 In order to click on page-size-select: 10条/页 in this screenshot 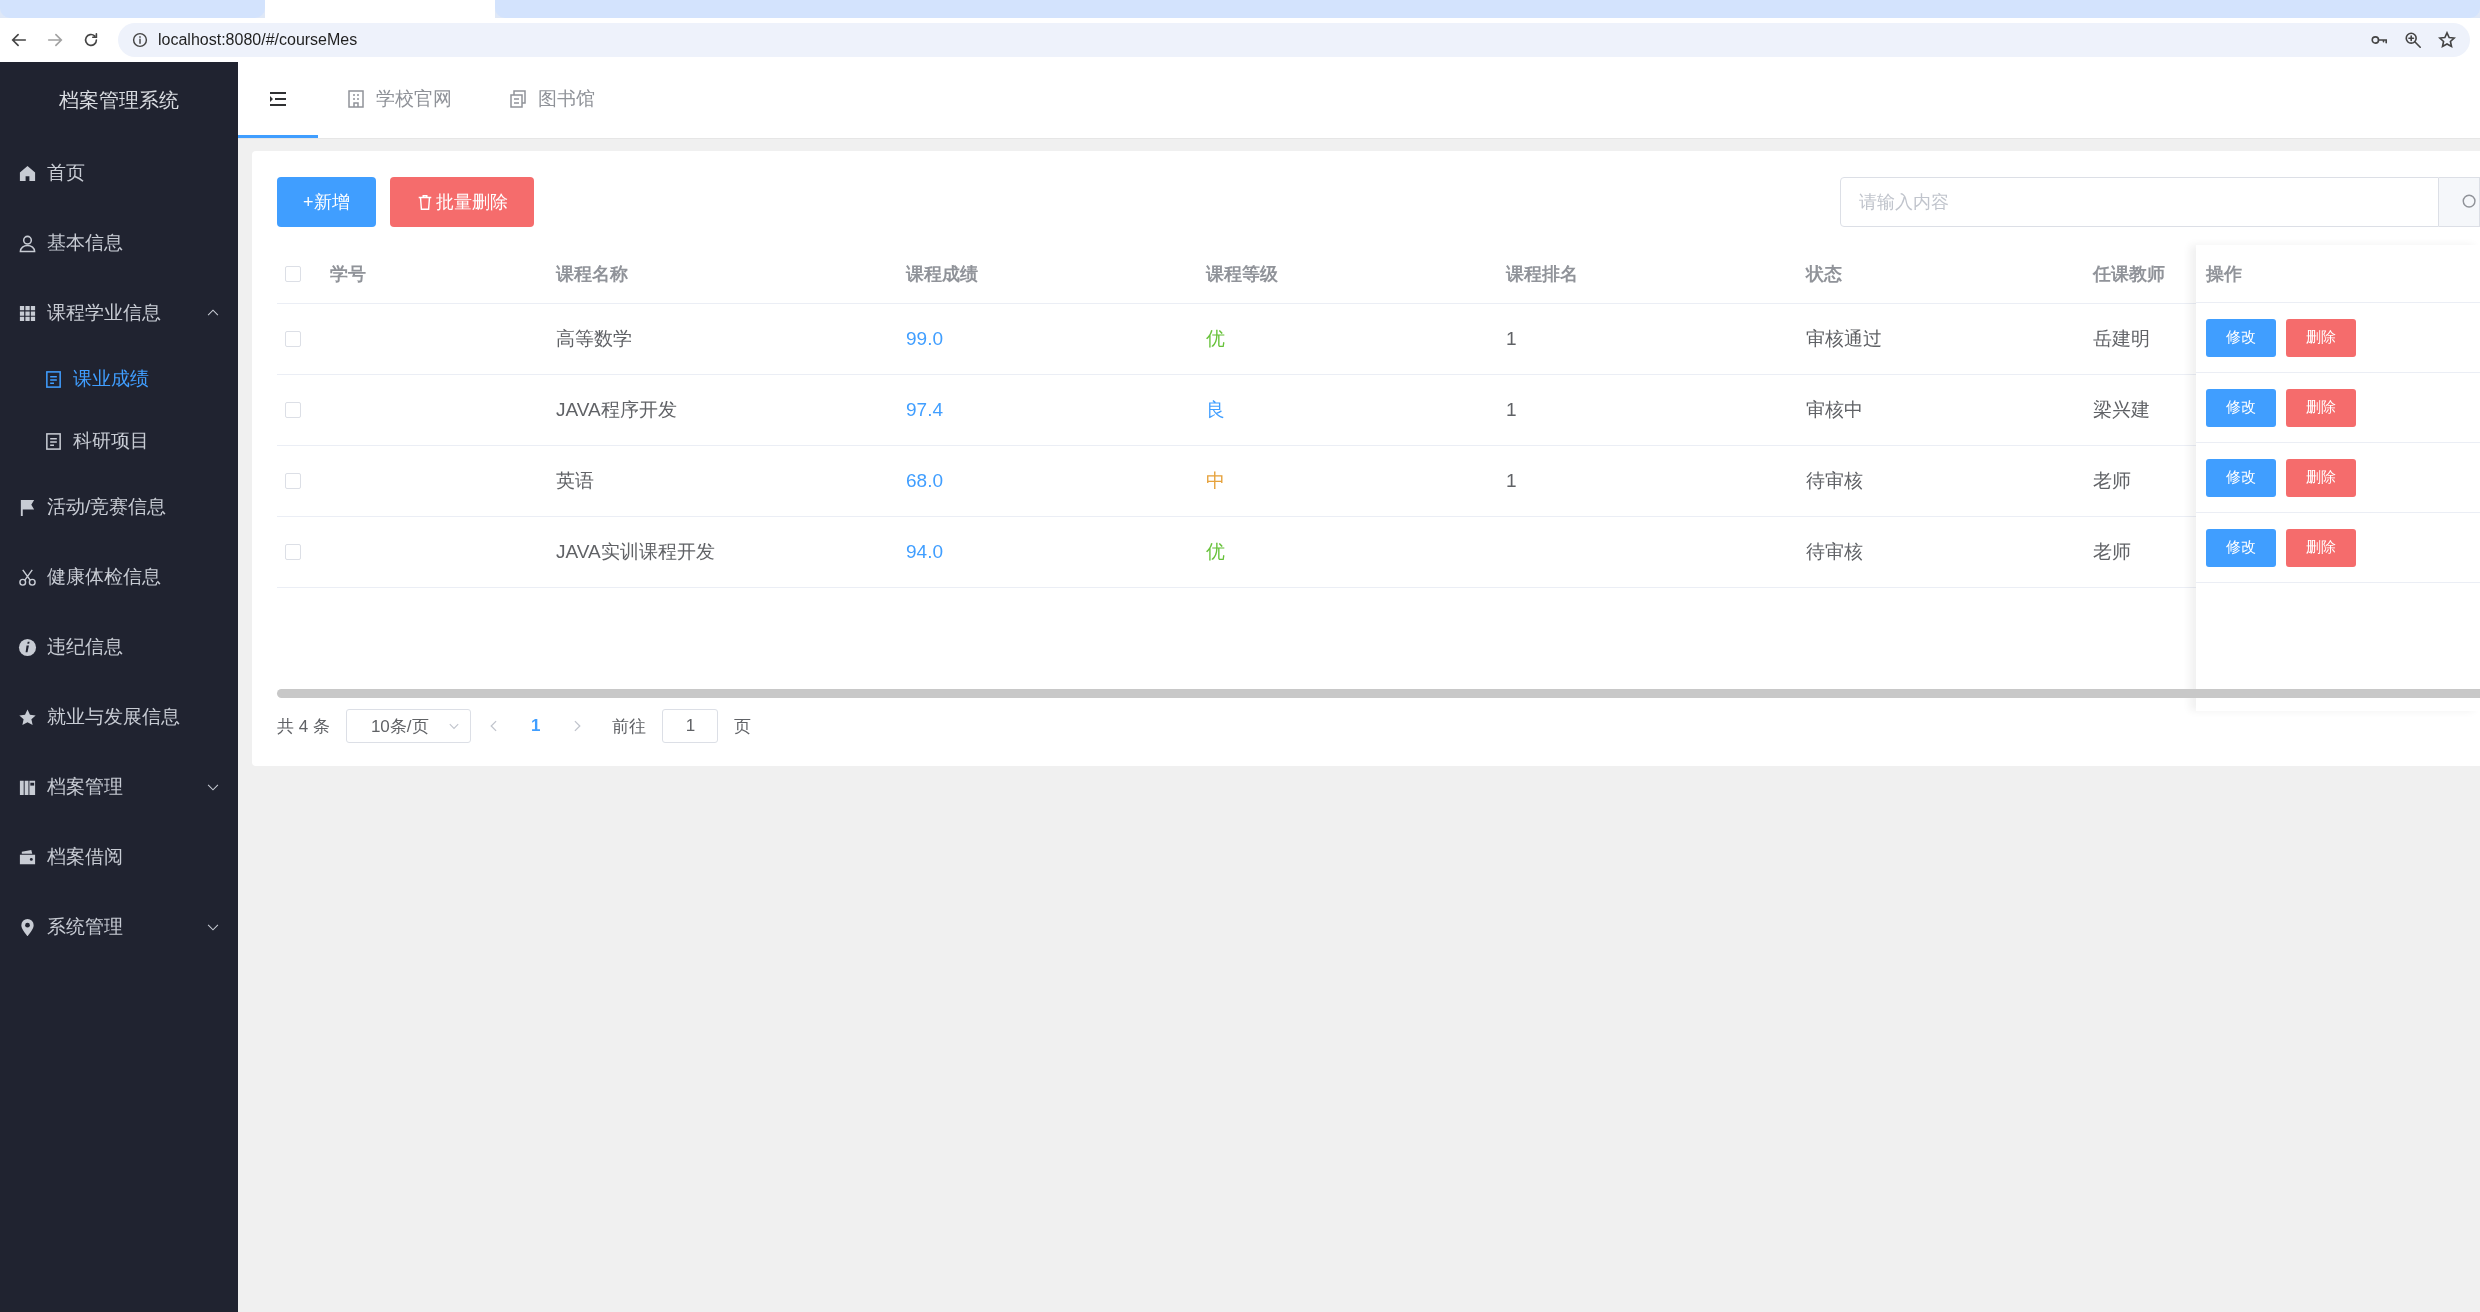, I will do `click(408, 726)`.